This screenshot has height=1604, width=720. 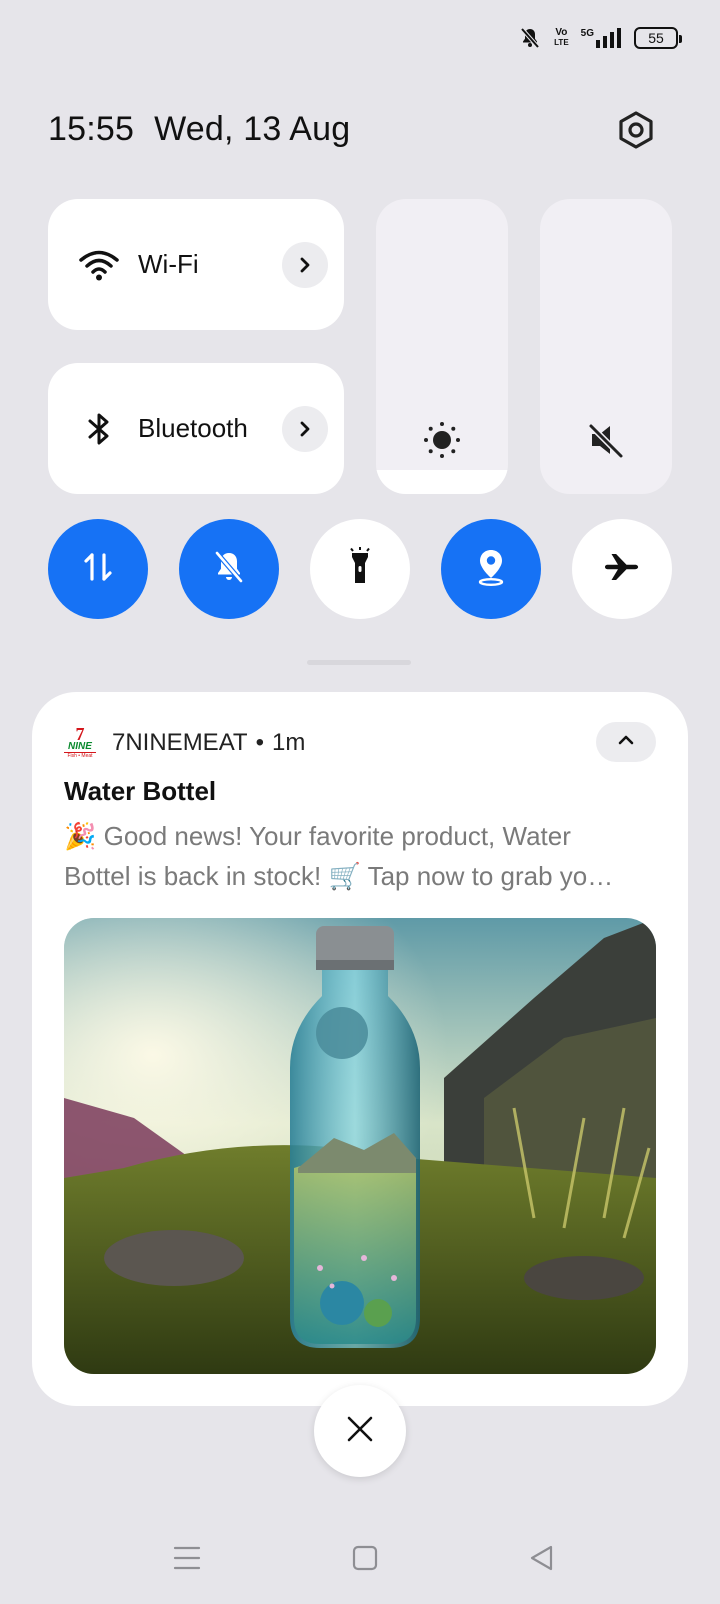 I want to click on volume-muted-icon, so click(x=606, y=440).